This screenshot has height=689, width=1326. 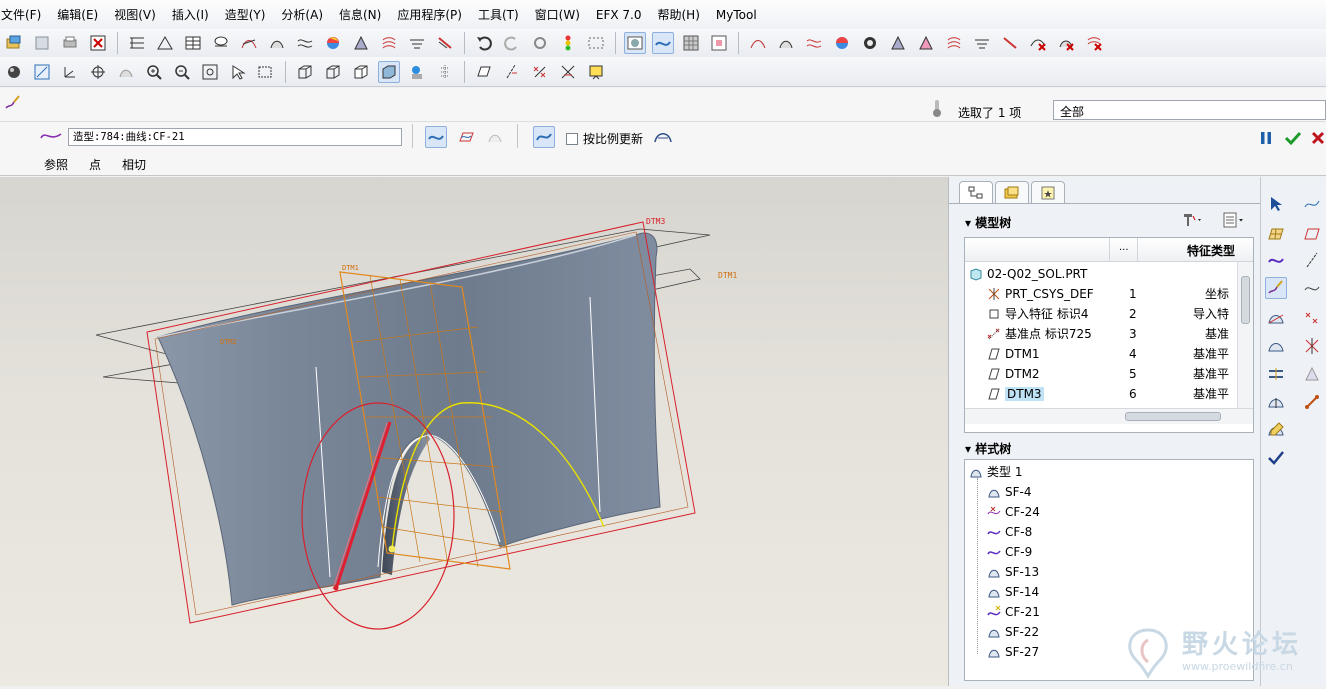 I want to click on plane-tool-icon, so click(x=1312, y=234).